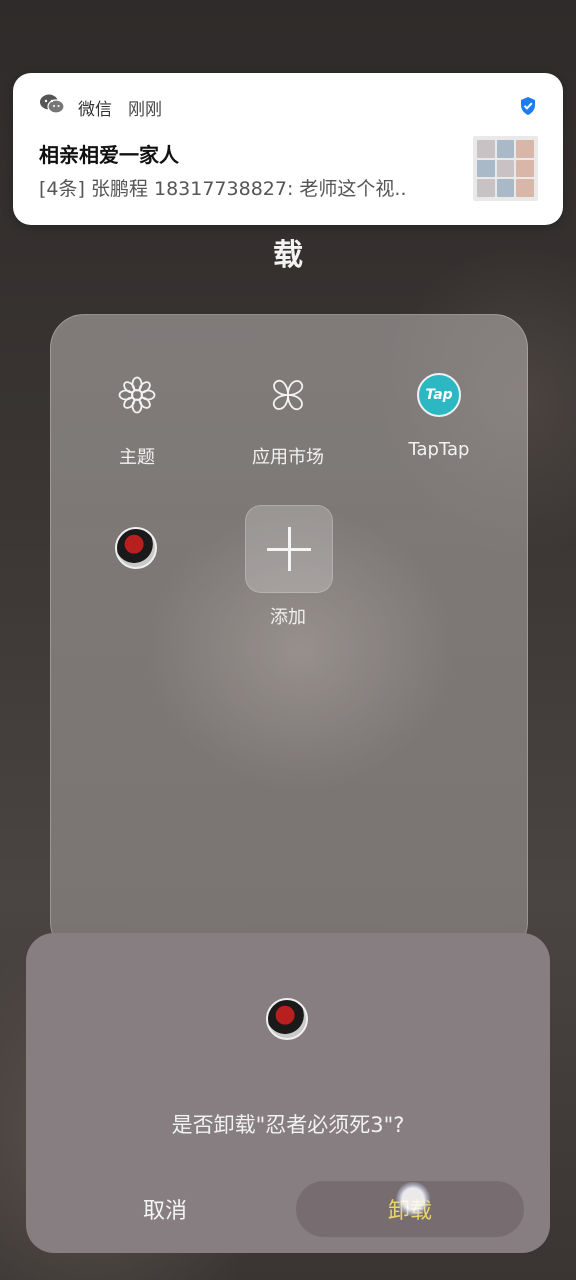 Image resolution: width=576 pixels, height=1280 pixels. Describe the element at coordinates (288, 255) in the screenshot. I see `folder-title-partial: 载` at that location.